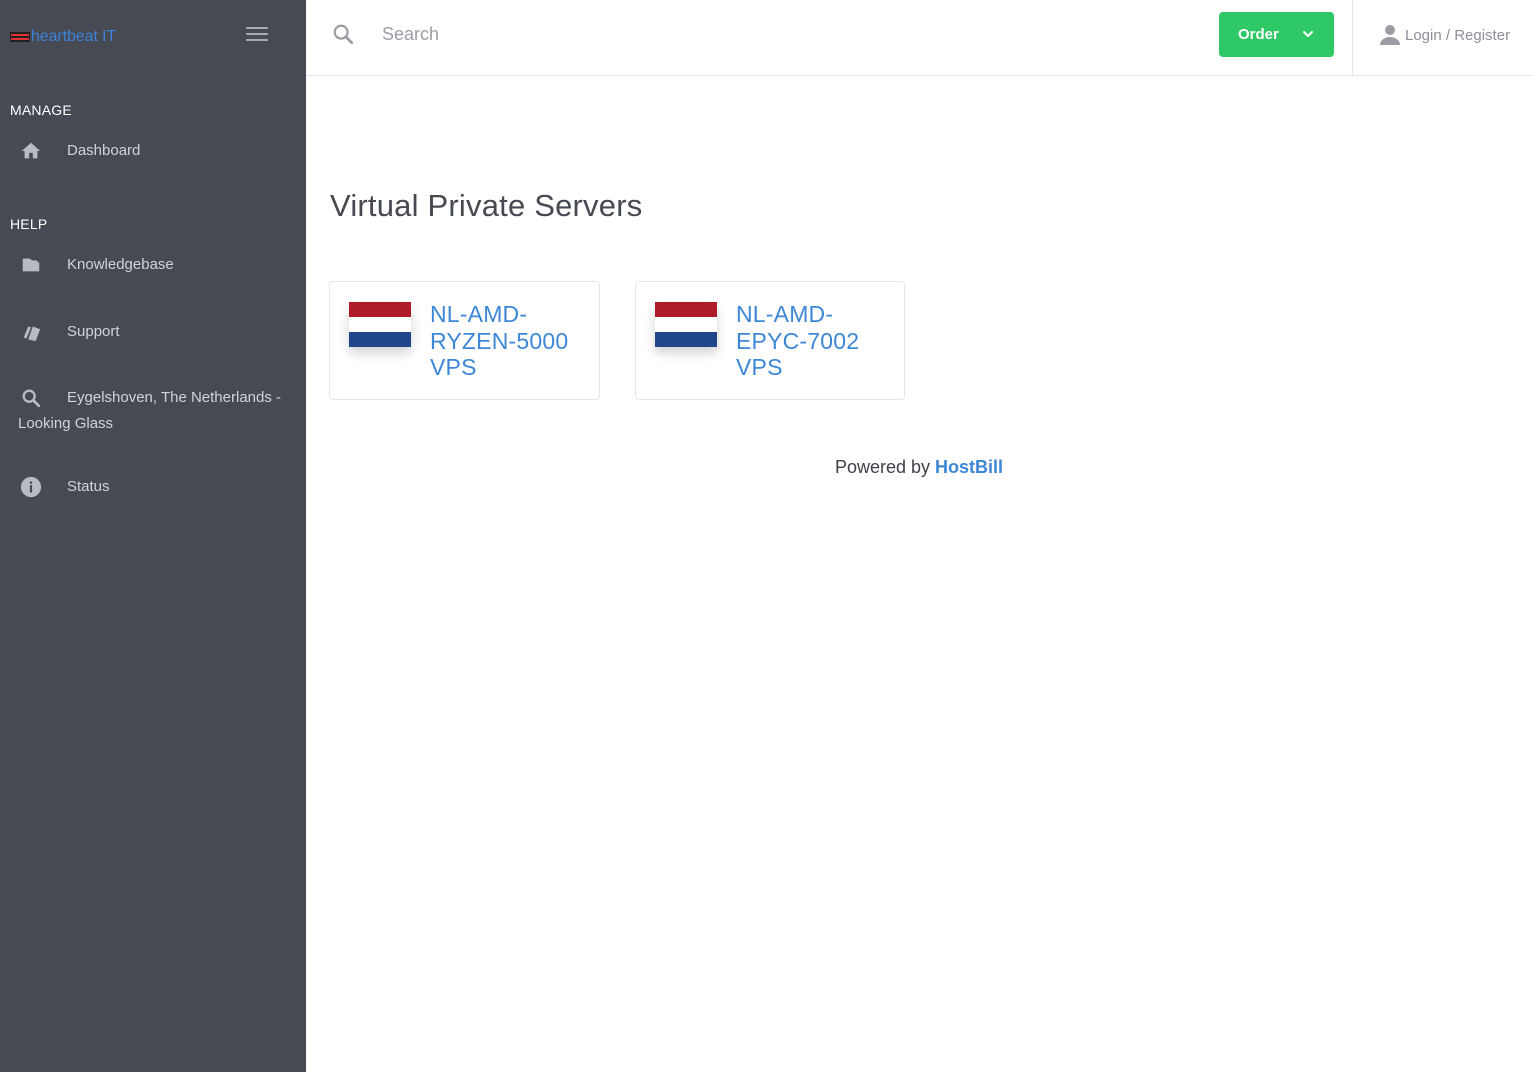 The image size is (1532, 1072). I want to click on chevron-down-icon, so click(1308, 34).